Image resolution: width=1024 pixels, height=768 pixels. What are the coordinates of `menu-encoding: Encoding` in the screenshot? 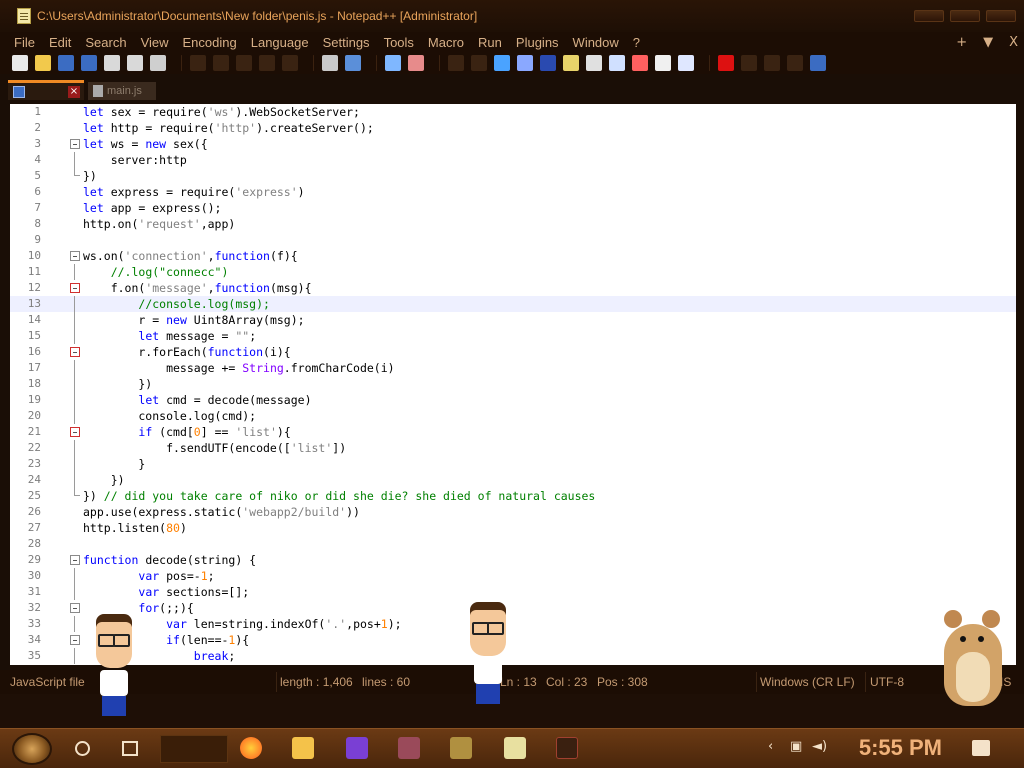 It's located at (210, 42).